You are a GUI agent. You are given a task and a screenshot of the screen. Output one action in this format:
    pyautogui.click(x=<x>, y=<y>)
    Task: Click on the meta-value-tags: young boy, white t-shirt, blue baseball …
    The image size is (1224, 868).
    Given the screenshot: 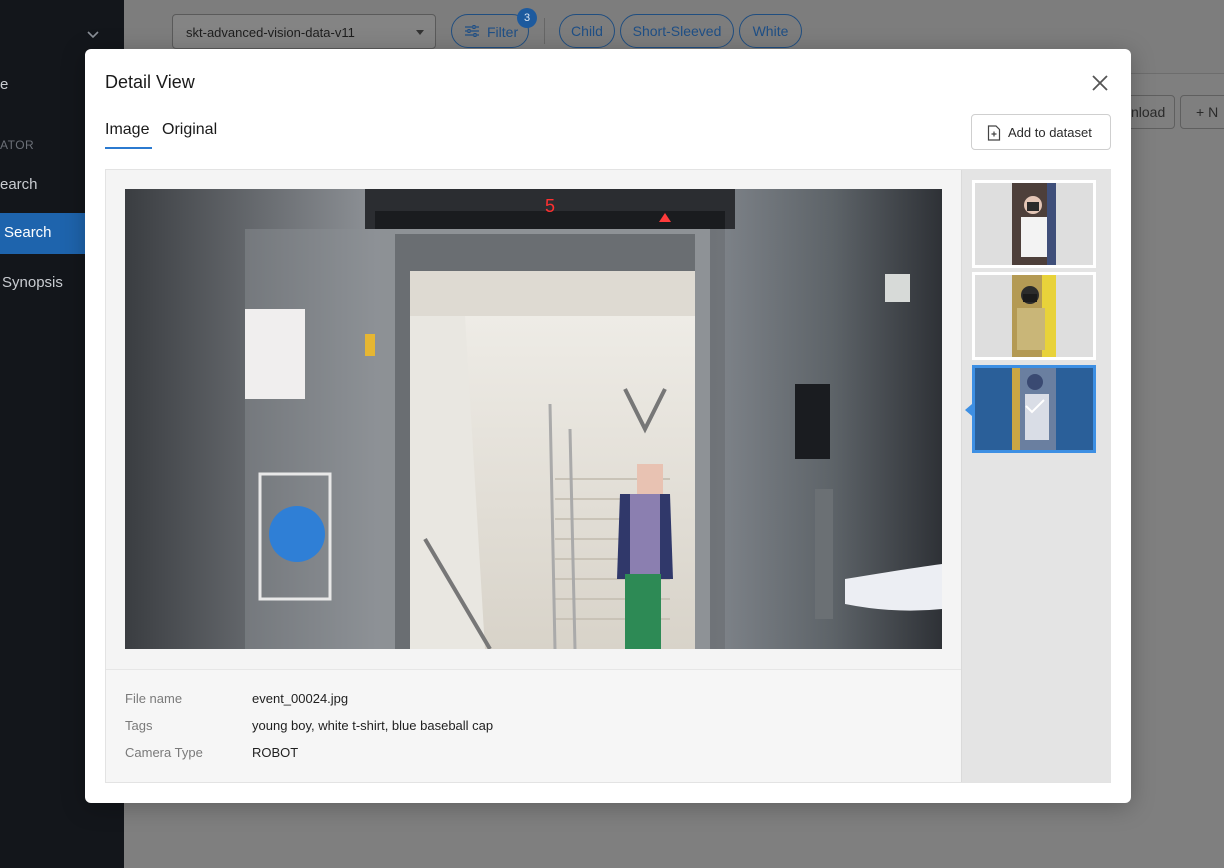 What is the action you would take?
    pyautogui.click(x=373, y=725)
    